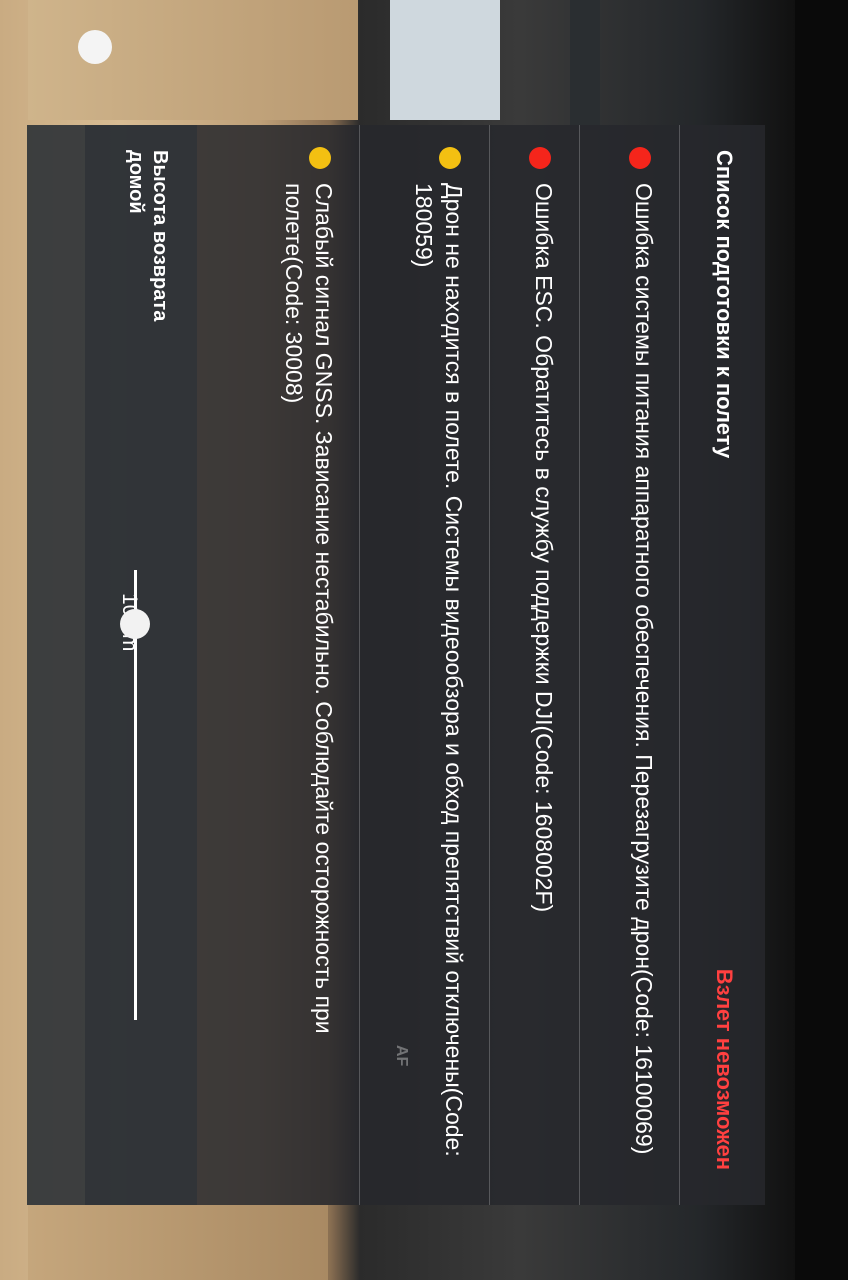  What do you see at coordinates (148, 236) in the screenshot?
I see `return-home-height-label: Высота возврата домой` at bounding box center [148, 236].